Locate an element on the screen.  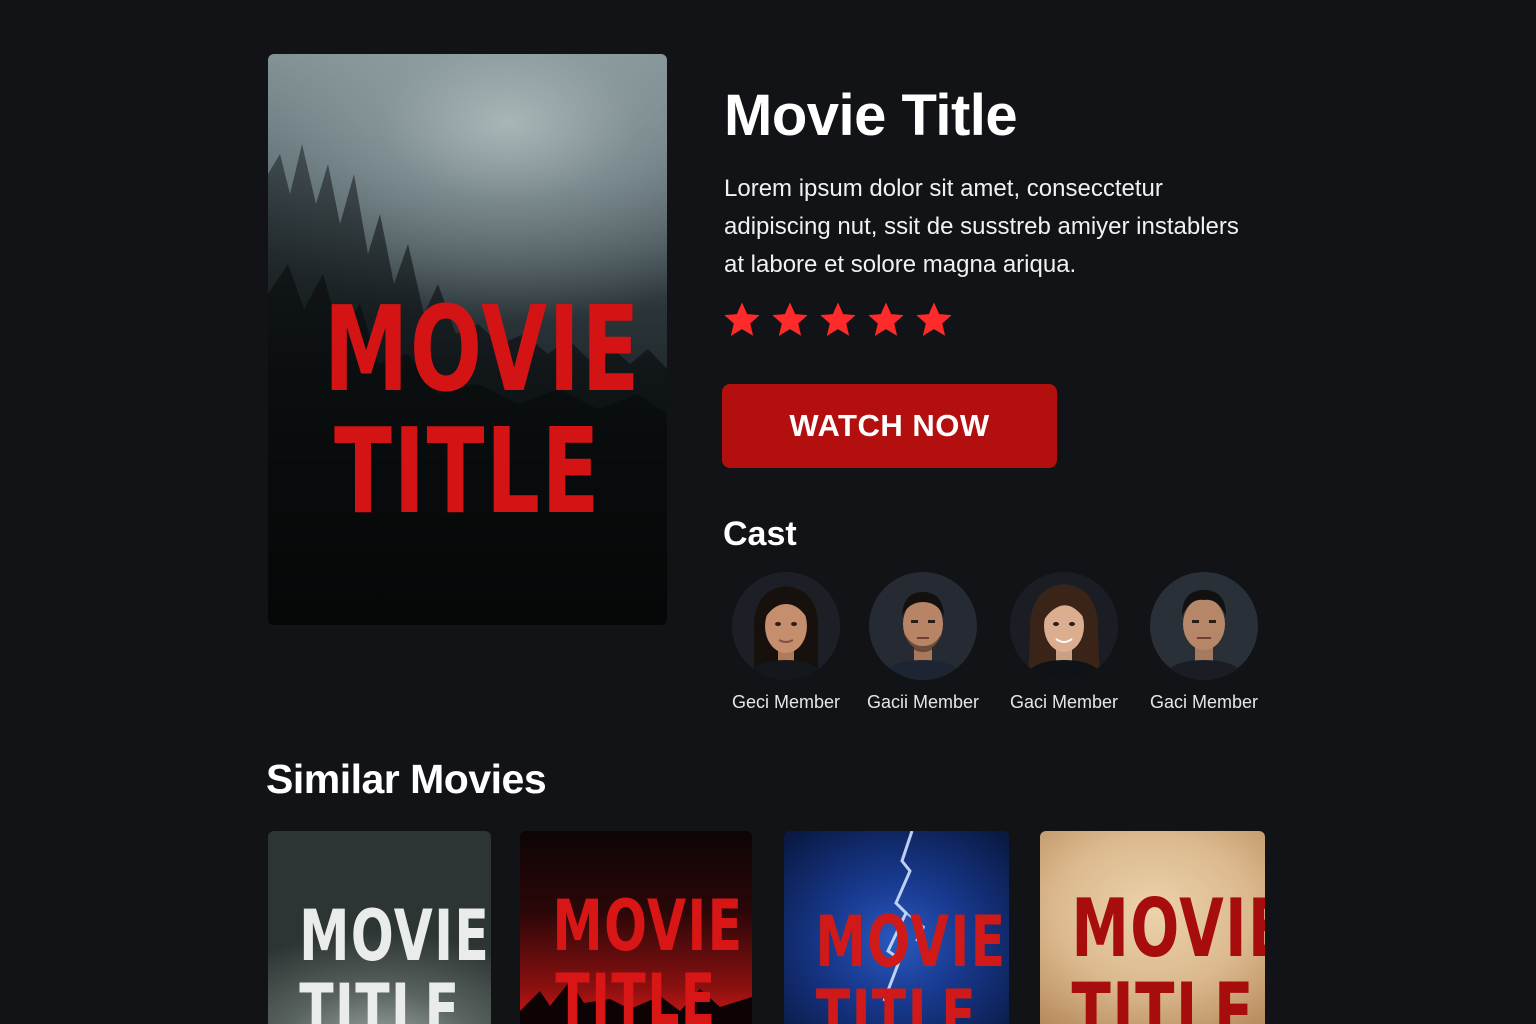
similar-movies-heading: Similar Movies is located at coordinates (406, 779).